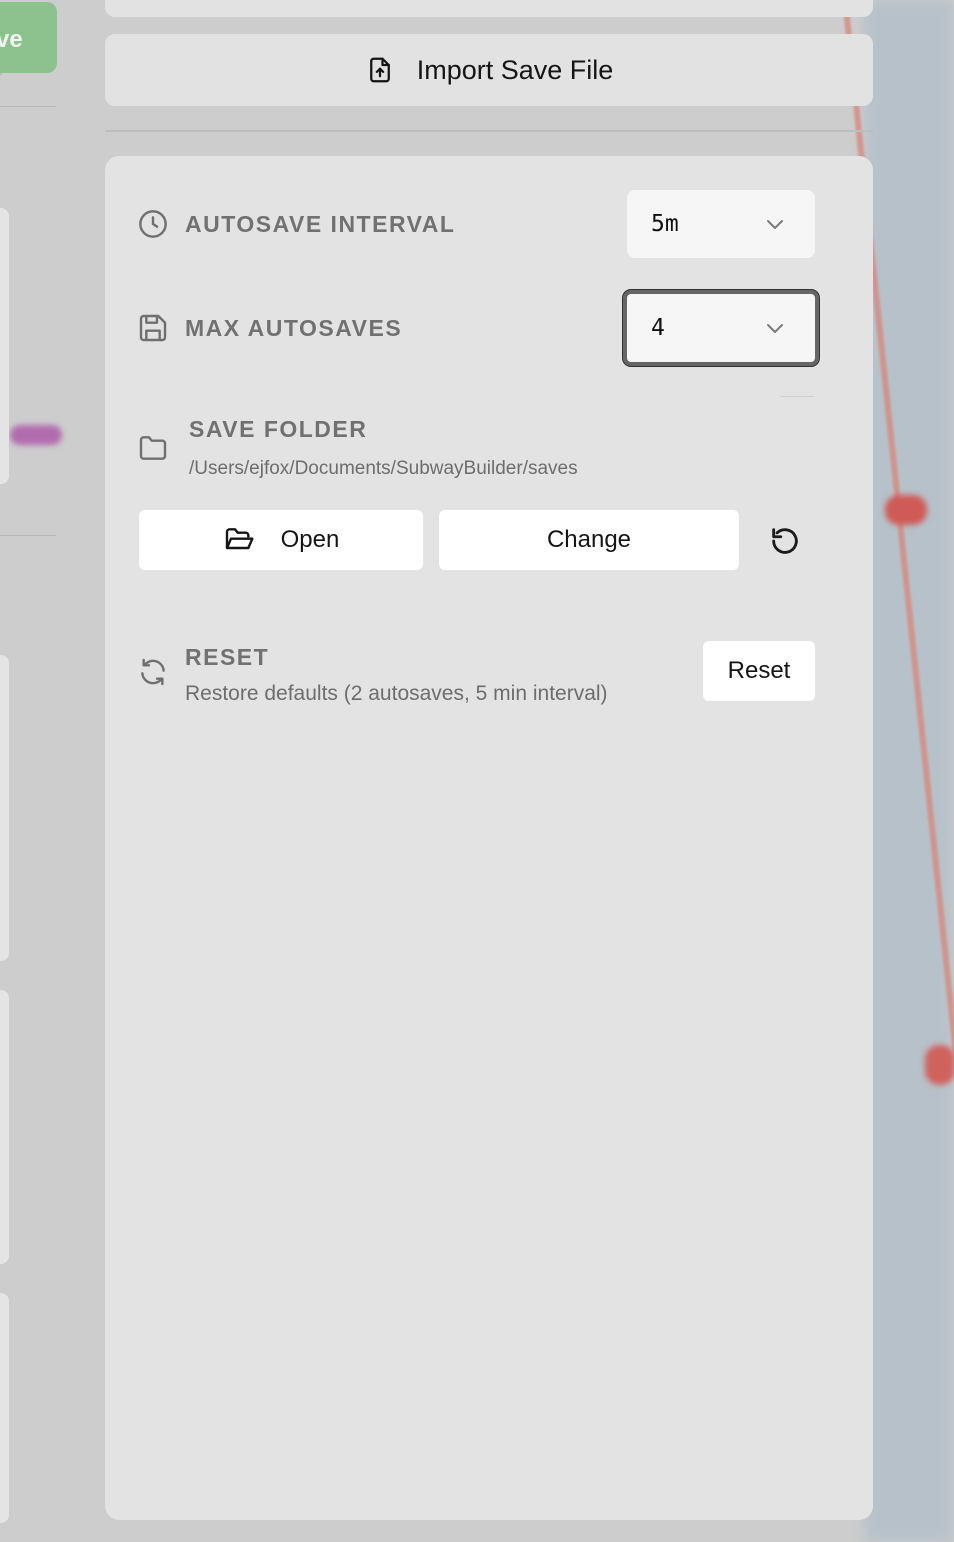 Image resolution: width=954 pixels, height=1542 pixels. I want to click on file-upload-icon, so click(379, 70).